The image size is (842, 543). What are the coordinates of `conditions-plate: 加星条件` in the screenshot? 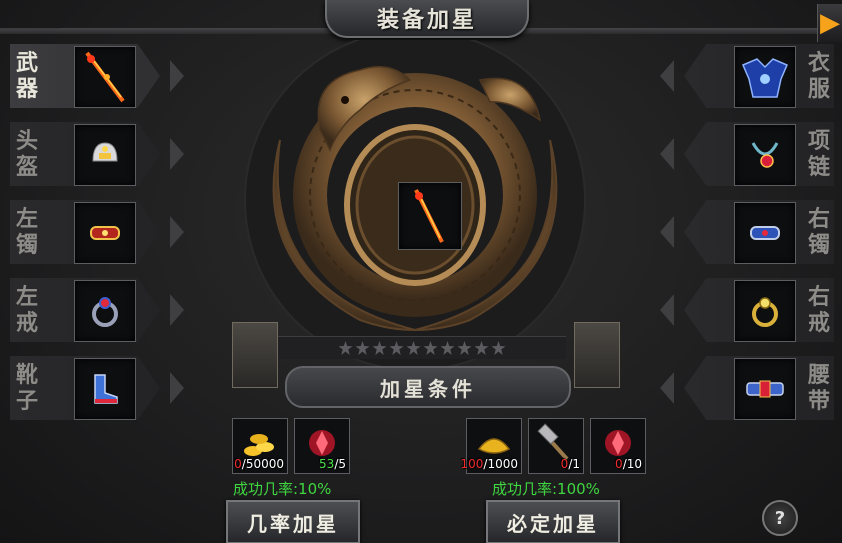 It's located at (428, 387).